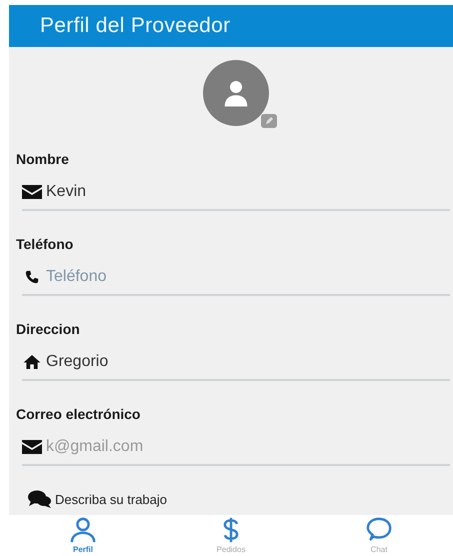 The width and height of the screenshot is (453, 556). Describe the element at coordinates (103, 362) in the screenshot. I see `input-field: Gregorio` at that location.